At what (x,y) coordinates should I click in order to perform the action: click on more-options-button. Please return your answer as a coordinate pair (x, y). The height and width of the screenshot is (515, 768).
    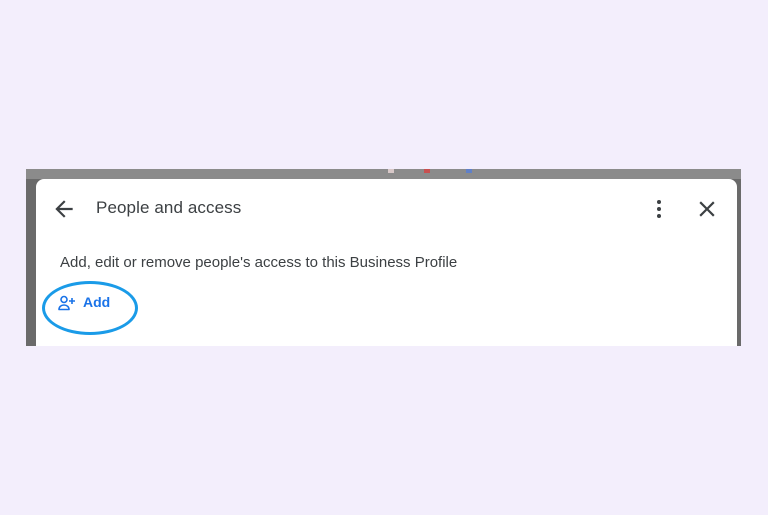
    Looking at the image, I should click on (659, 209).